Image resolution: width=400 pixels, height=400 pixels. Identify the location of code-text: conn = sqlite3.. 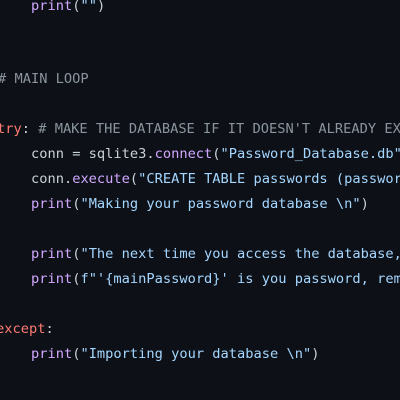
(93, 154).